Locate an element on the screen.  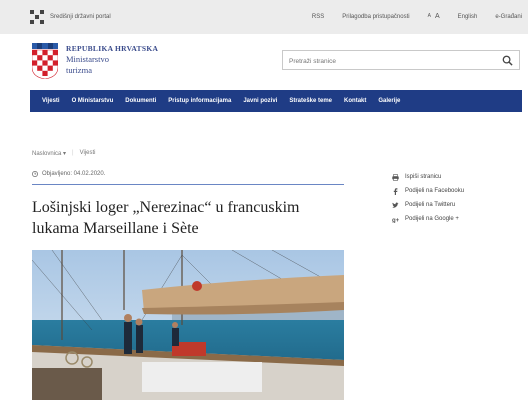
croatian-coat-of-arms-logo is located at coordinates (45, 61).